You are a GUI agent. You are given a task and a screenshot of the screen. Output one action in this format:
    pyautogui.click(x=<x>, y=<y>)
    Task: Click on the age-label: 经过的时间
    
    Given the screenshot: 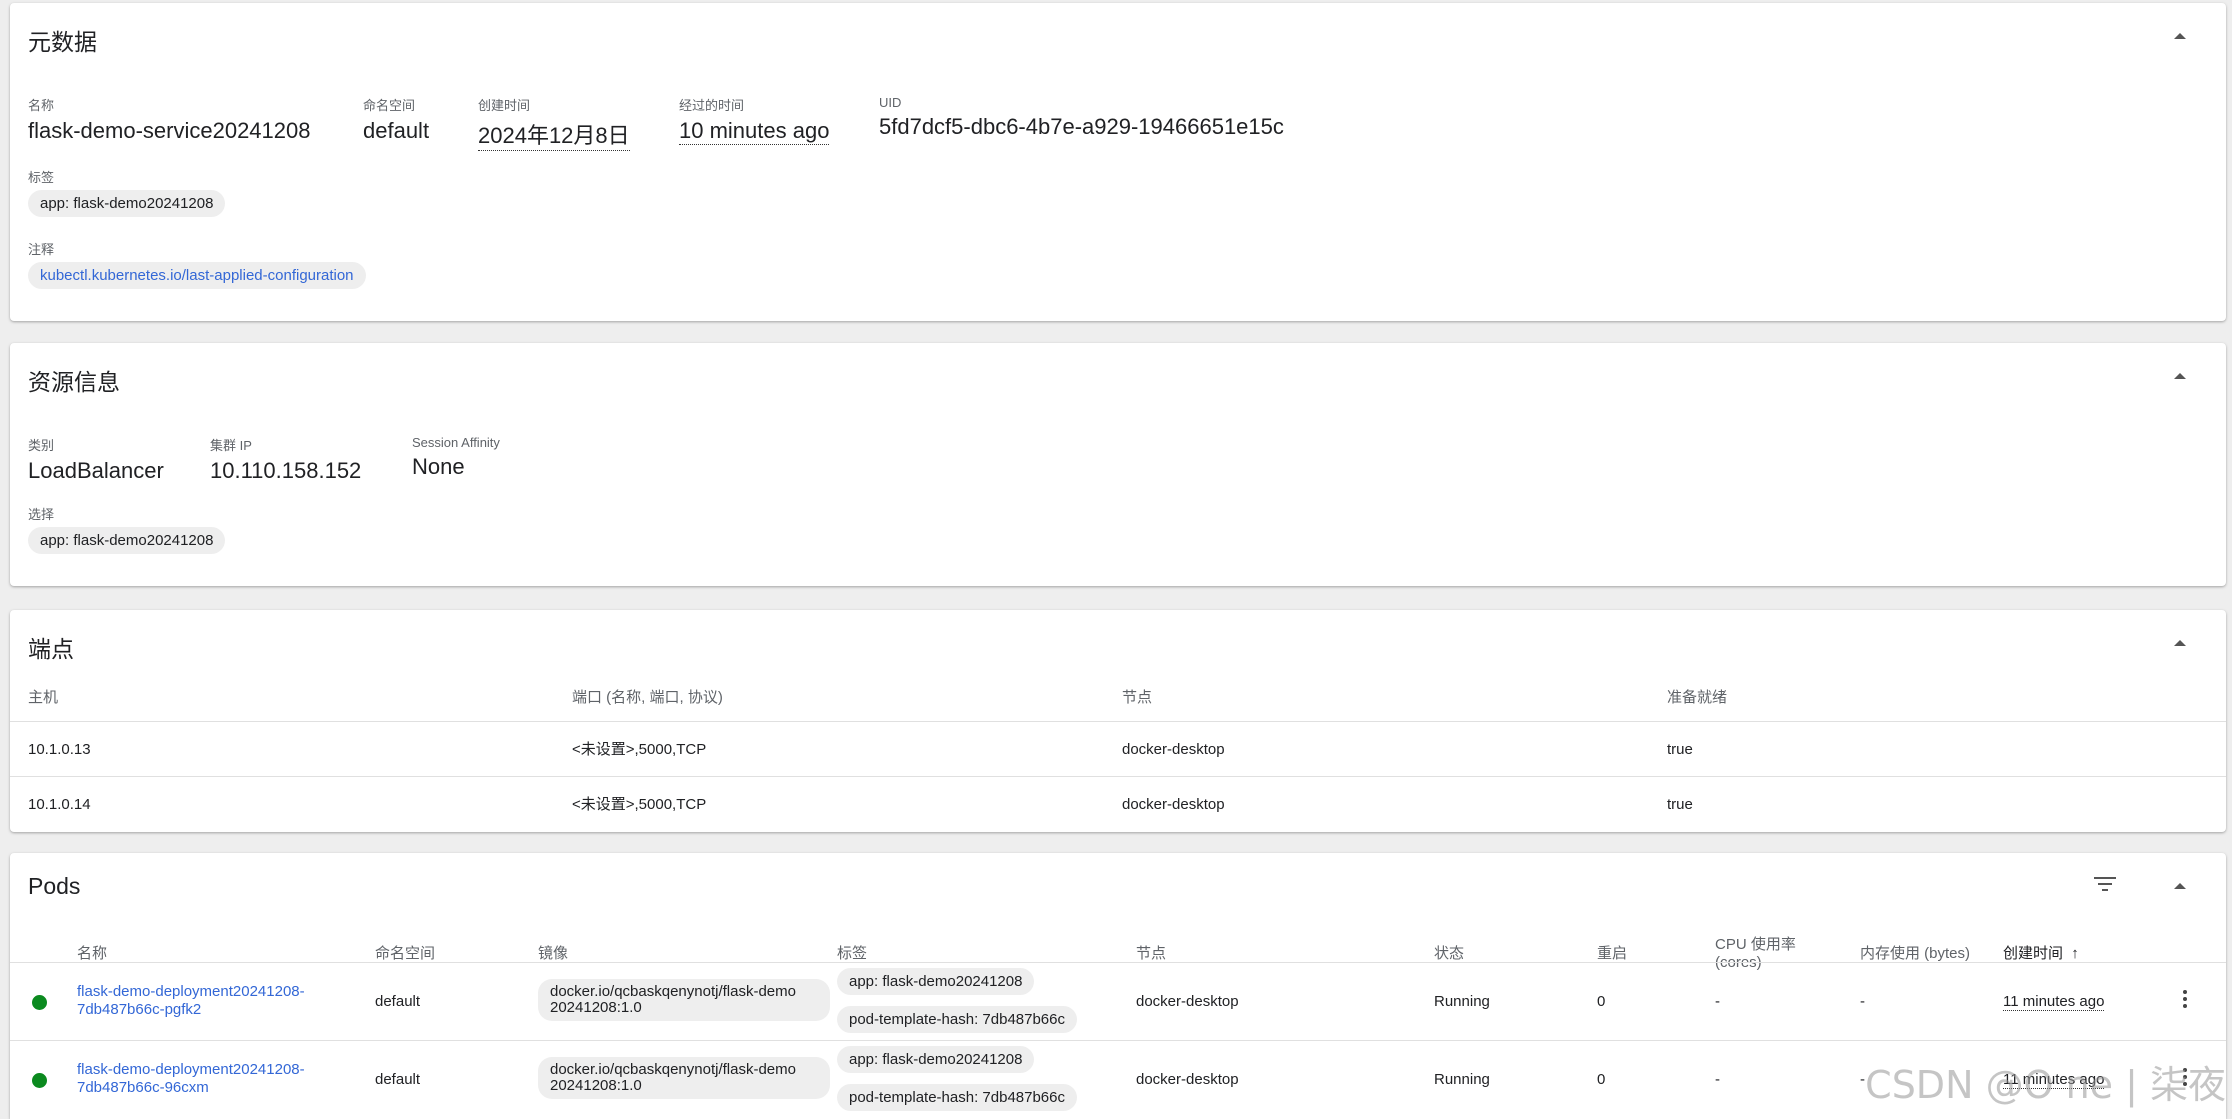 What is the action you would take?
    pyautogui.click(x=712, y=105)
    